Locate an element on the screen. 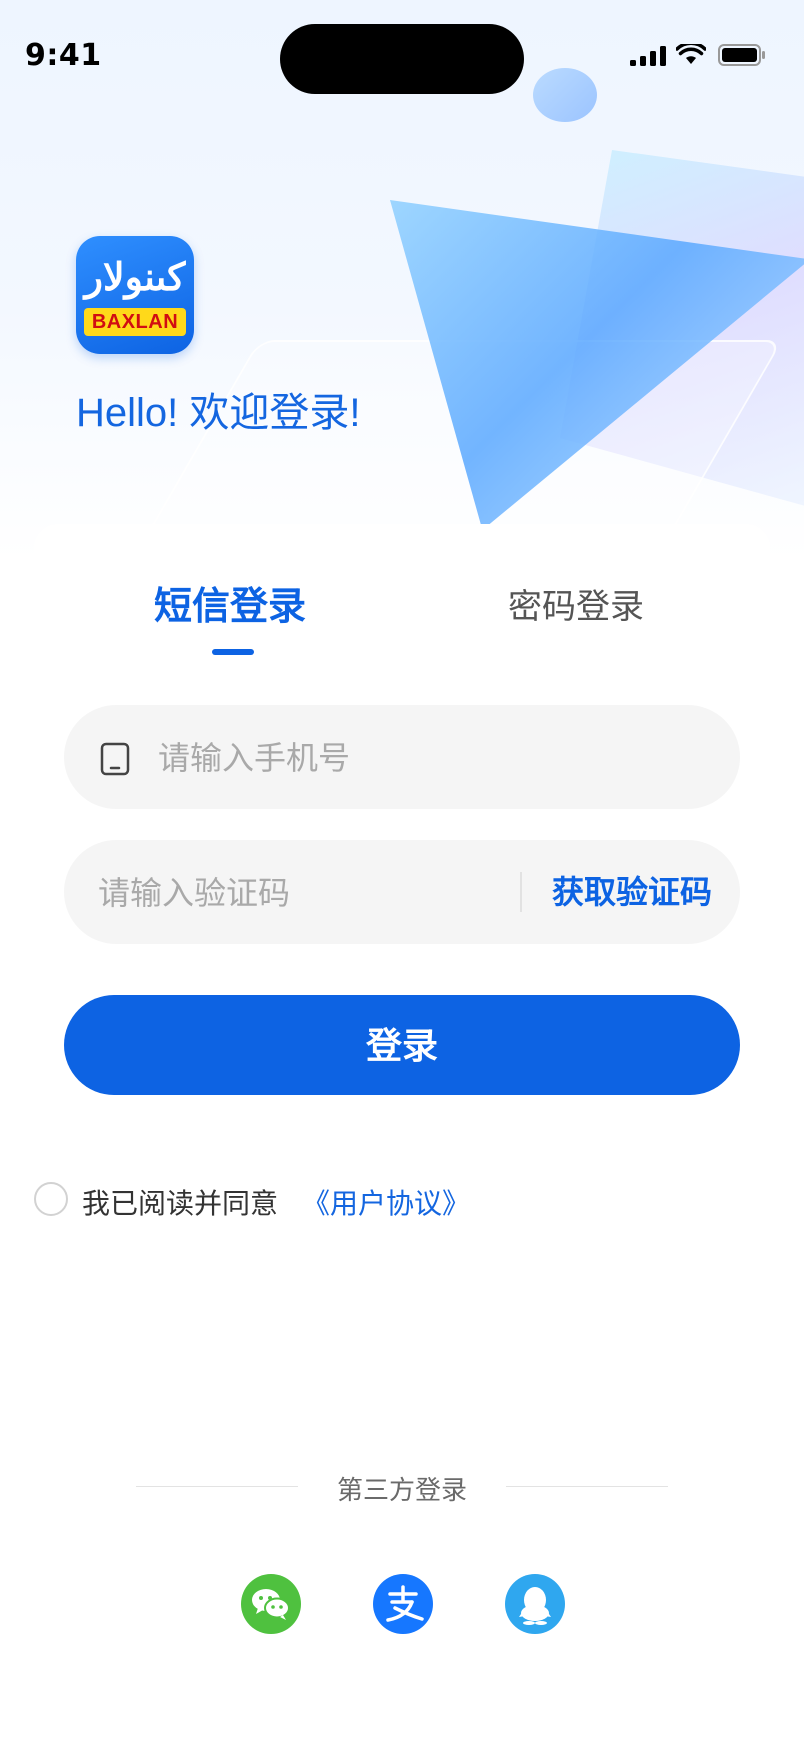 Image resolution: width=804 pixels, height=1743 pixels. alipay-login-button is located at coordinates (403, 1604).